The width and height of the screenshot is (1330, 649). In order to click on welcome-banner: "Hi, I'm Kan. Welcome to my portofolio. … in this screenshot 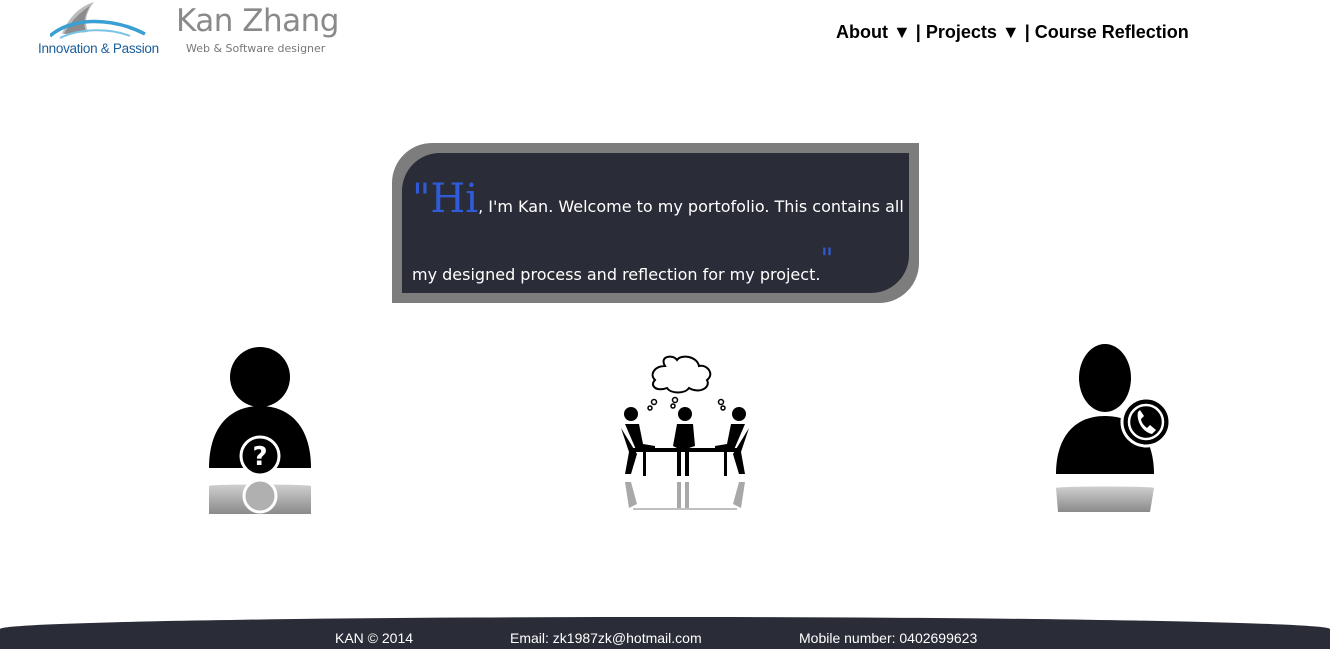, I will do `click(655, 223)`.